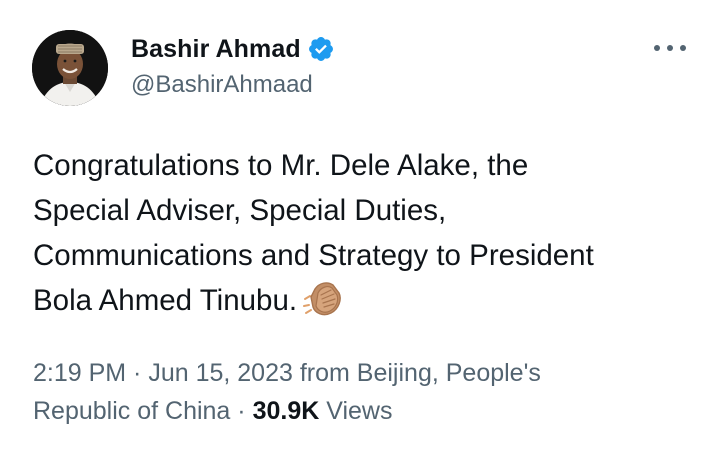 This screenshot has height=458, width=720. Describe the element at coordinates (79, 373) in the screenshot. I see `tweet-time: 2:19 PM` at that location.